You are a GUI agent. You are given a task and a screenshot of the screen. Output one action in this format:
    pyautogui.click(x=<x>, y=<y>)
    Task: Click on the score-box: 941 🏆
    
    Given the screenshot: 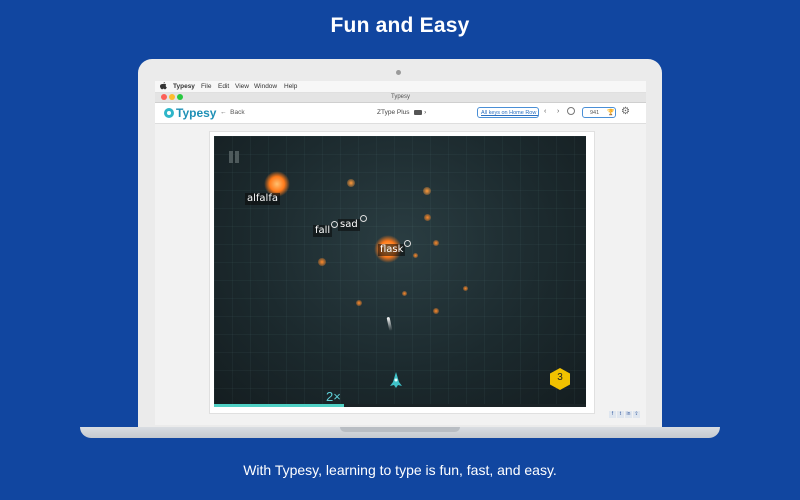 What is the action you would take?
    pyautogui.click(x=599, y=112)
    